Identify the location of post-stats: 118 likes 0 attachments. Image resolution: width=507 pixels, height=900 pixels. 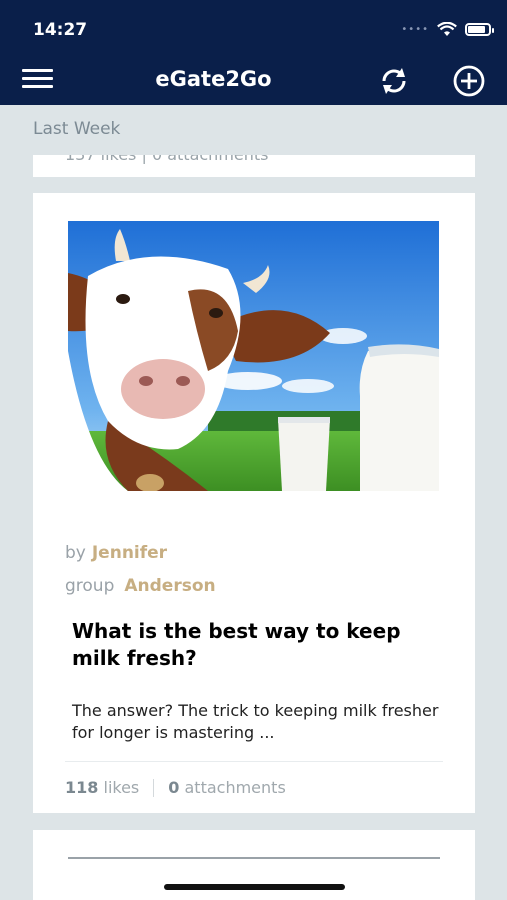
(175, 787).